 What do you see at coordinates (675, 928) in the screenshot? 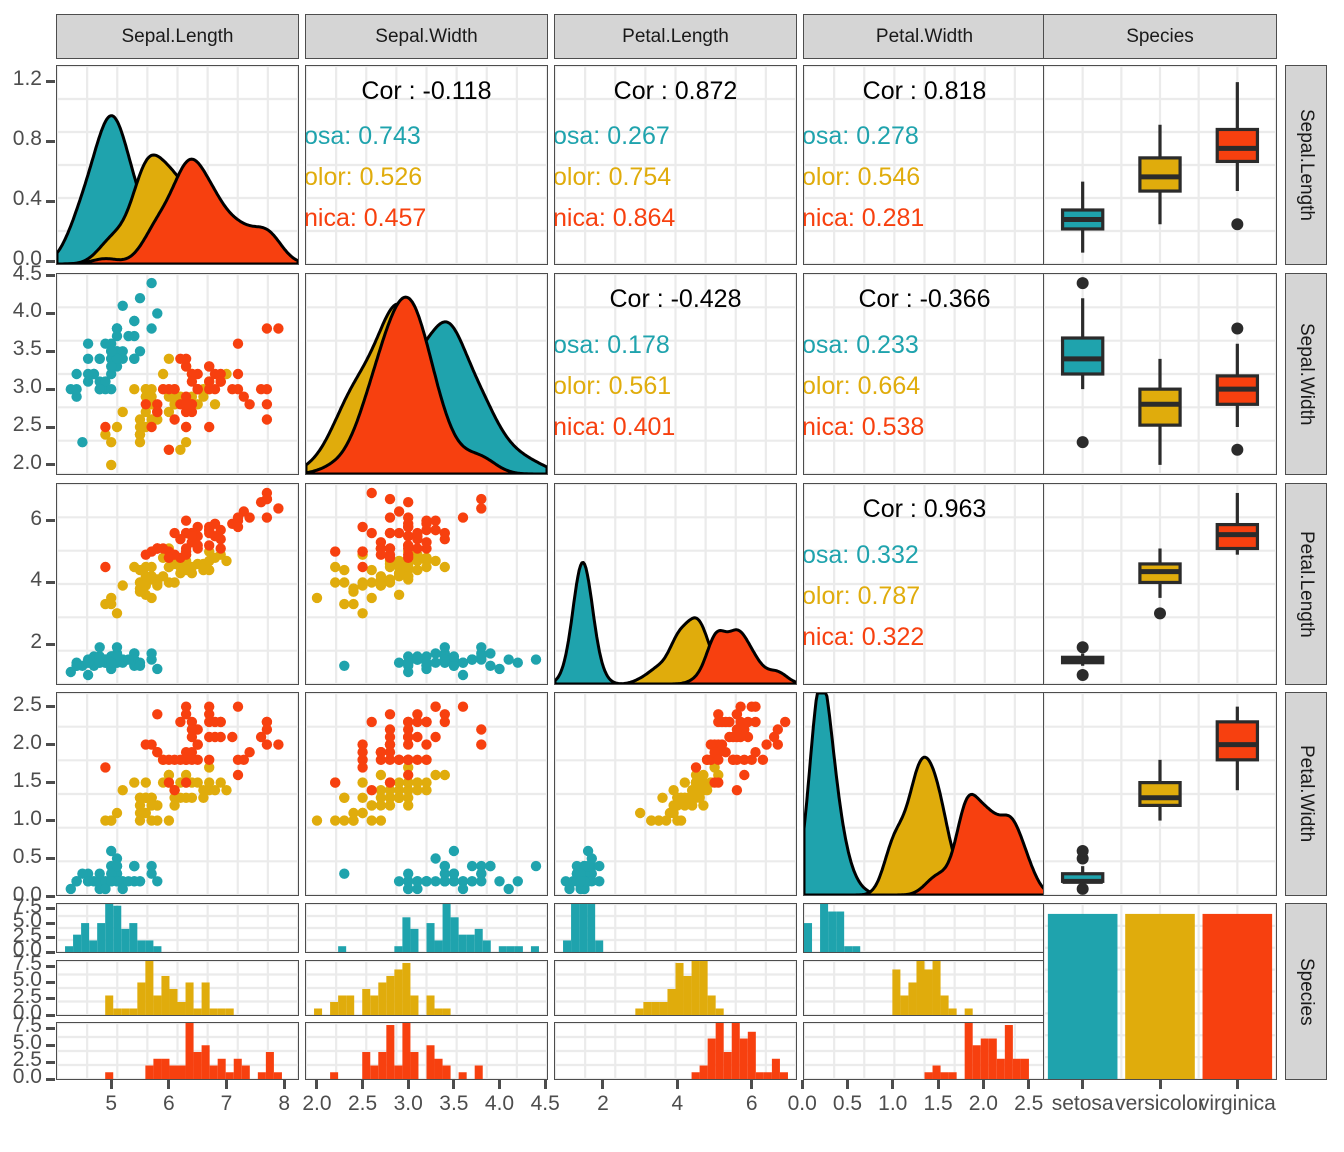
I see `histogram-panel-petal-length-setosa` at bounding box center [675, 928].